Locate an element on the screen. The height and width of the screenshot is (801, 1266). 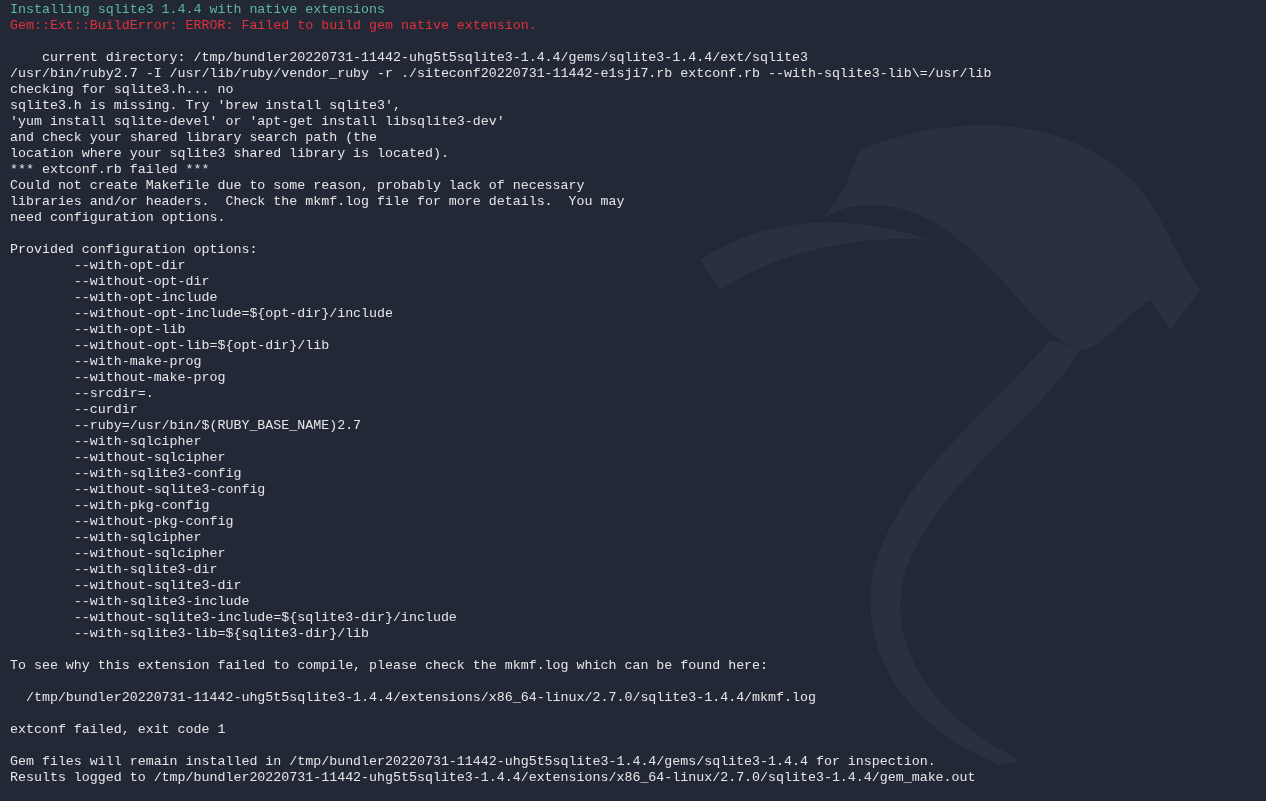
output-line: --with-sqlite3-dir is located at coordinates (145, 569).